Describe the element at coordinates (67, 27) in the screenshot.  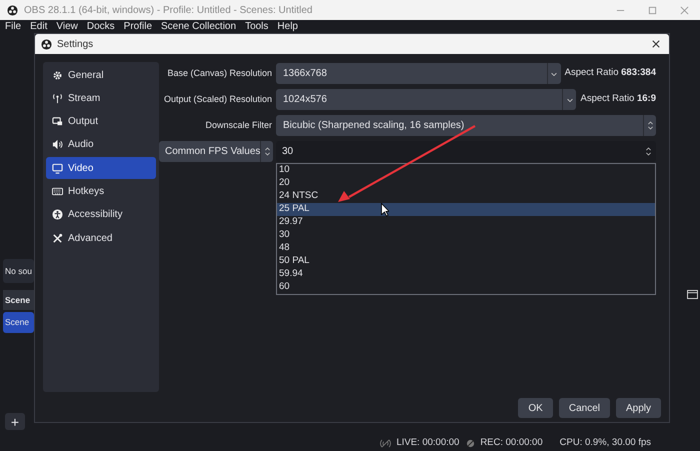
I see `menu-item: View` at that location.